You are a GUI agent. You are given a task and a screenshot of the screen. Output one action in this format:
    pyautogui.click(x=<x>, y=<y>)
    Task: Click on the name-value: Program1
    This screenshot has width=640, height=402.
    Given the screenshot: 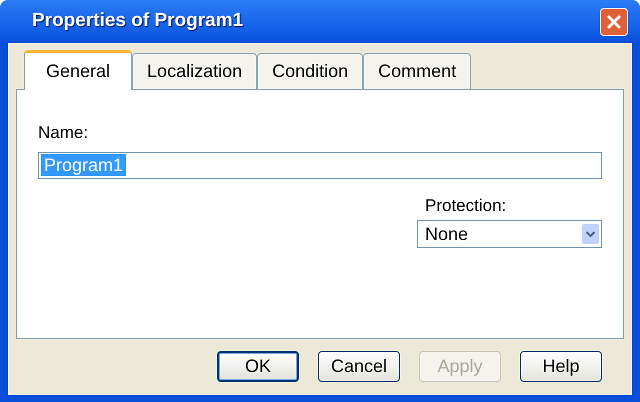 What is the action you would take?
    pyautogui.click(x=83, y=165)
    